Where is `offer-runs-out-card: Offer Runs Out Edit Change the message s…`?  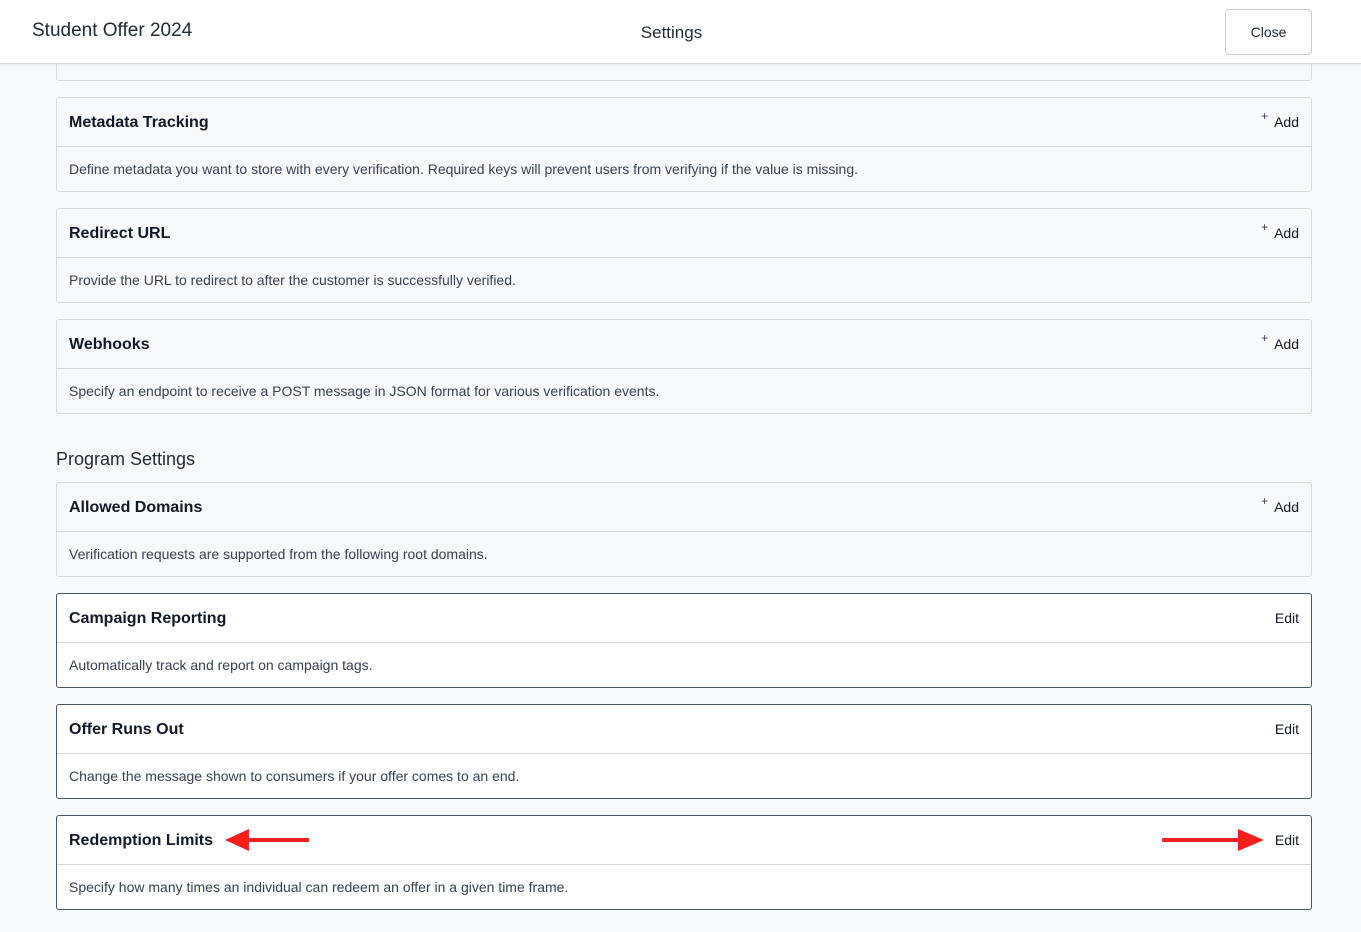 offer-runs-out-card: Offer Runs Out Edit Change the message s… is located at coordinates (684, 751).